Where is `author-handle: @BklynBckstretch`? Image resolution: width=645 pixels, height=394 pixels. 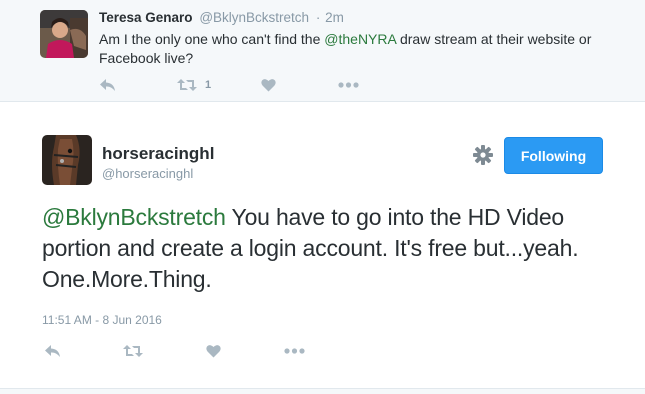
author-handle: @BklynBckstretch is located at coordinates (254, 17).